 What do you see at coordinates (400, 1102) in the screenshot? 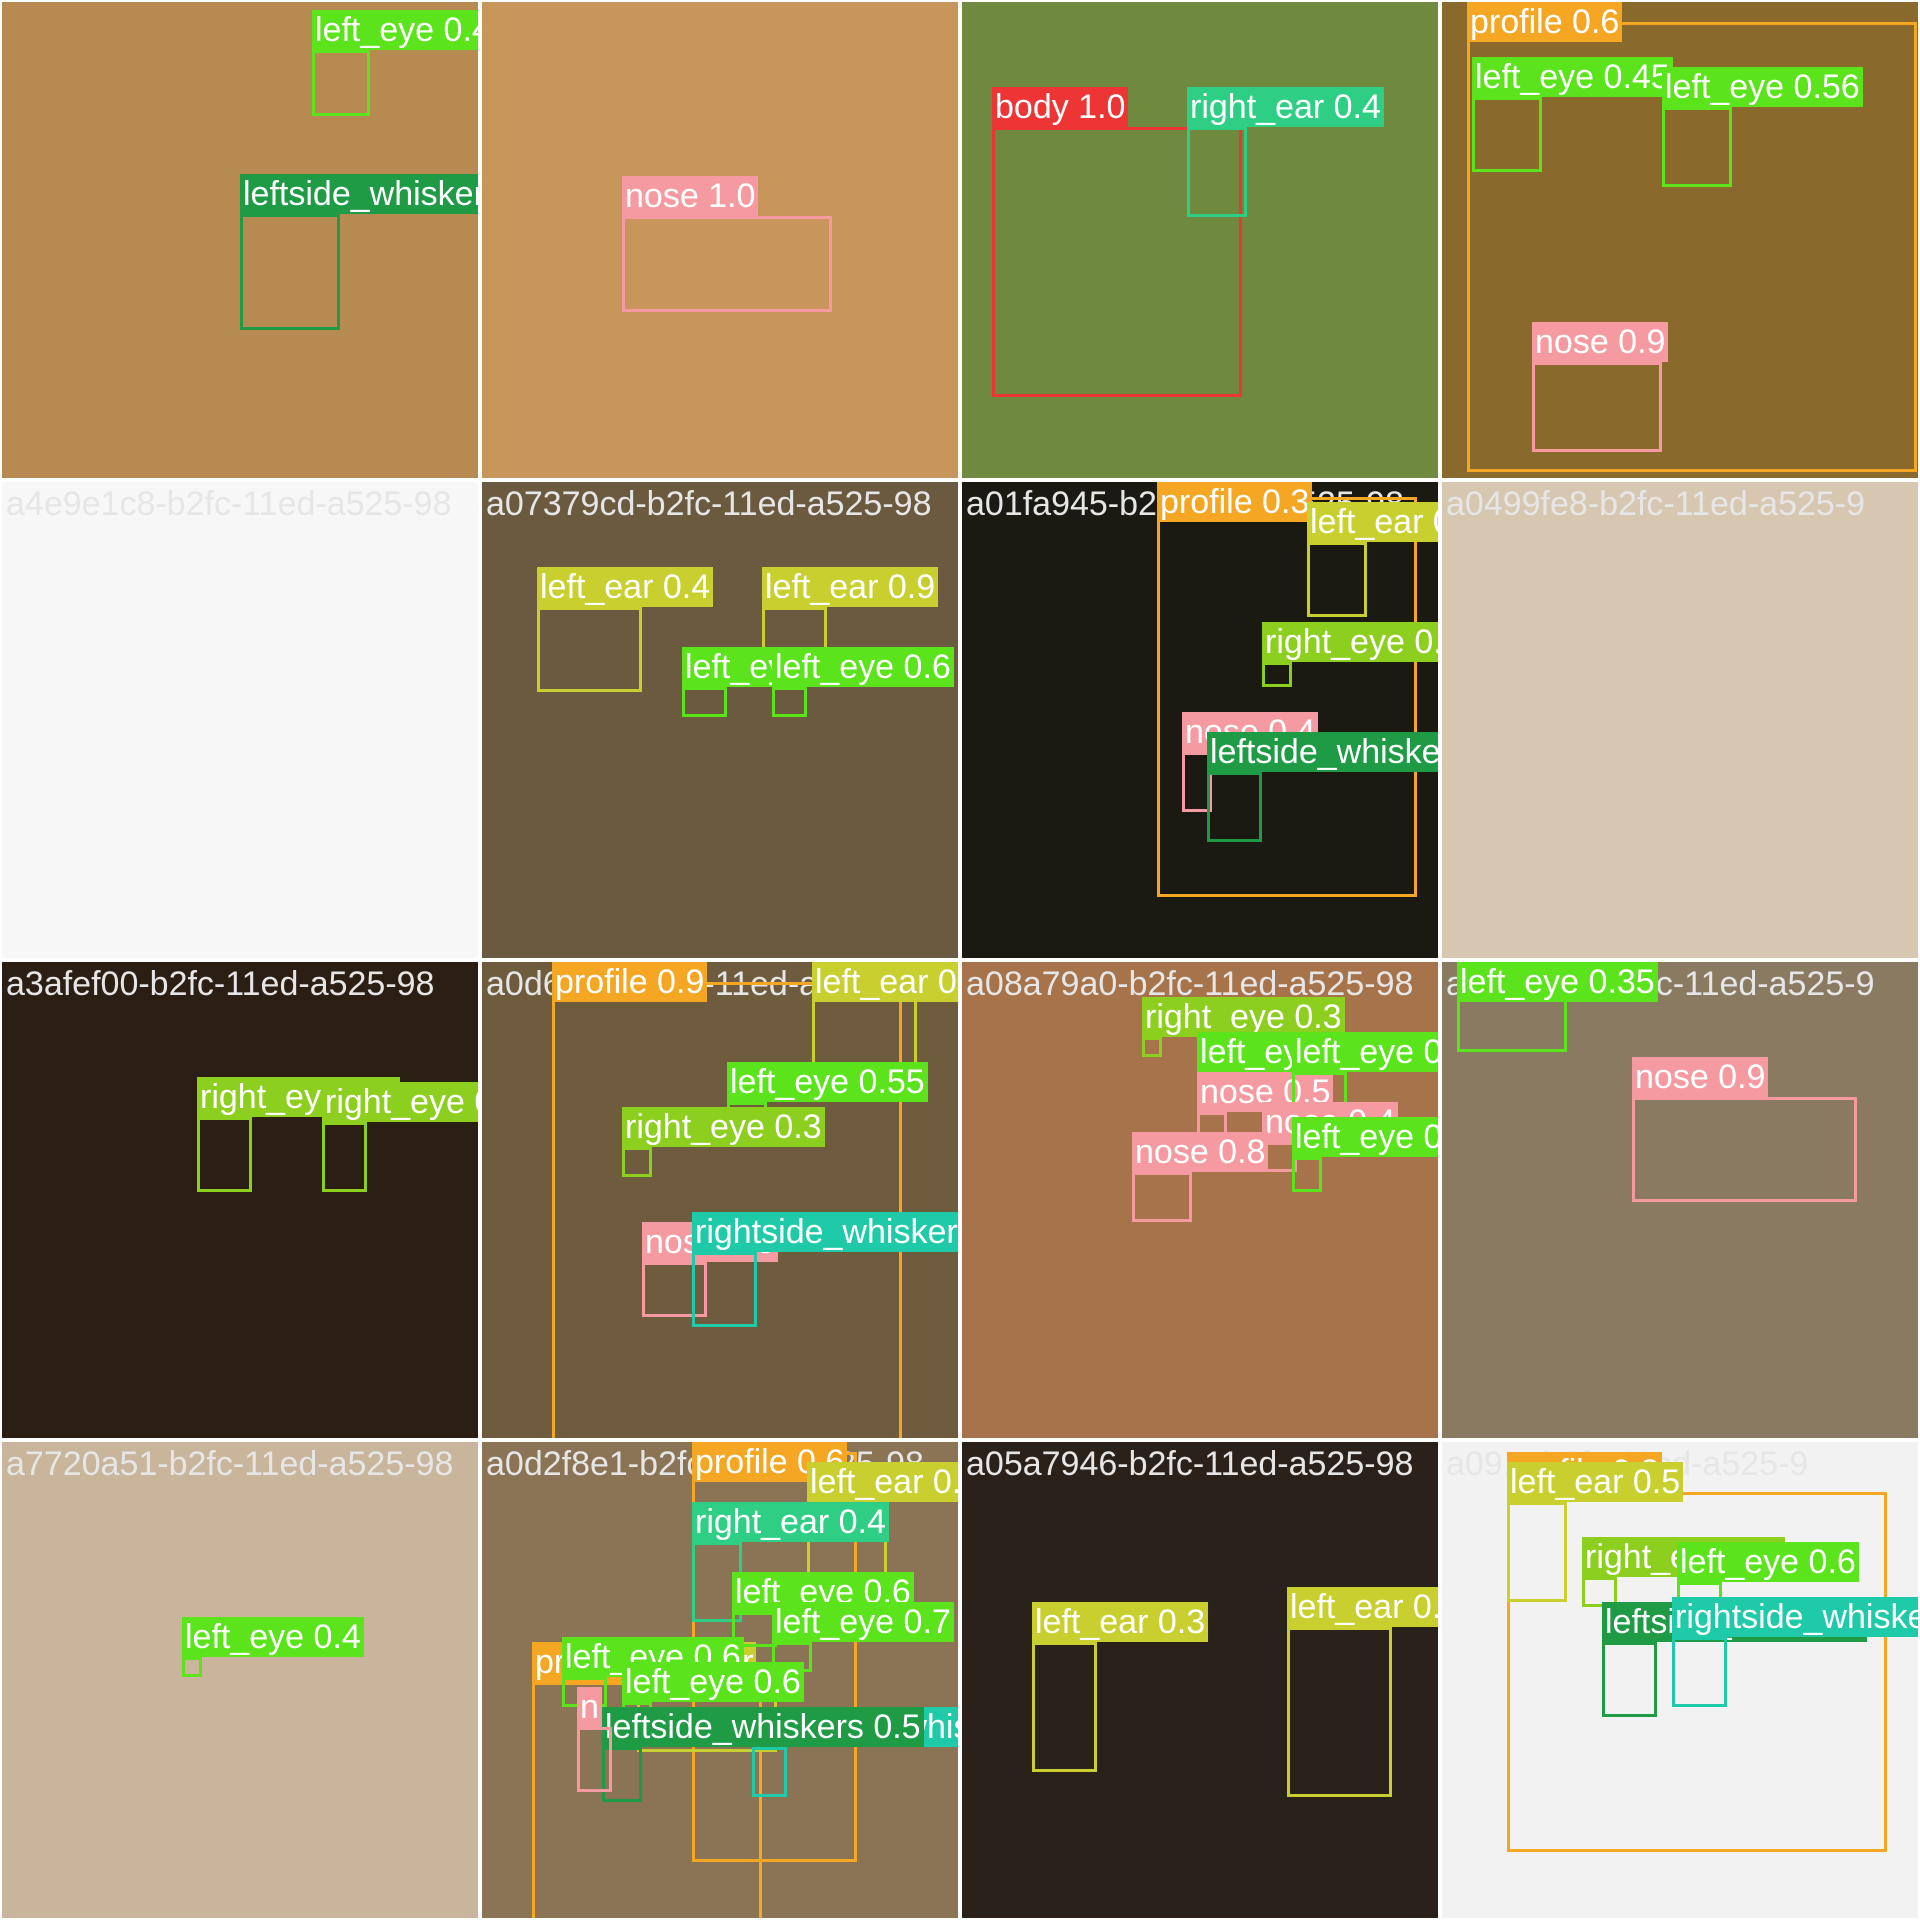
I see `detection-label: right_eye 0.5` at bounding box center [400, 1102].